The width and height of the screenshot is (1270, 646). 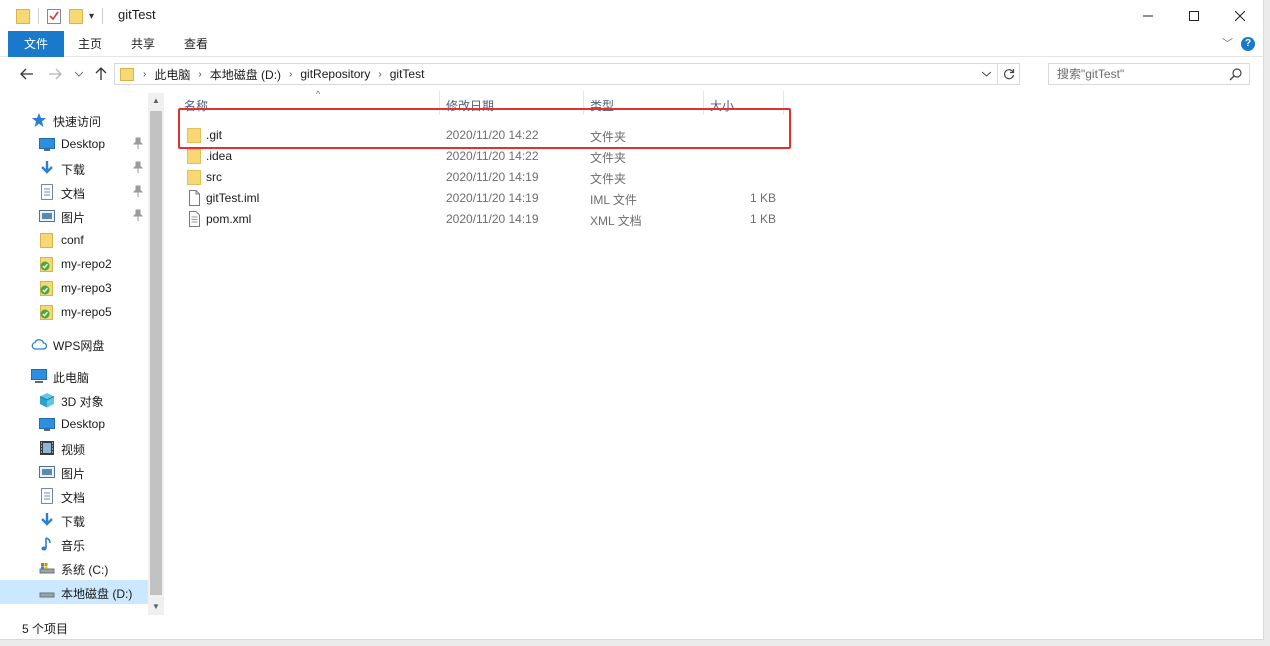 I want to click on sidebar-item-label: 音乐, so click(x=73, y=546).